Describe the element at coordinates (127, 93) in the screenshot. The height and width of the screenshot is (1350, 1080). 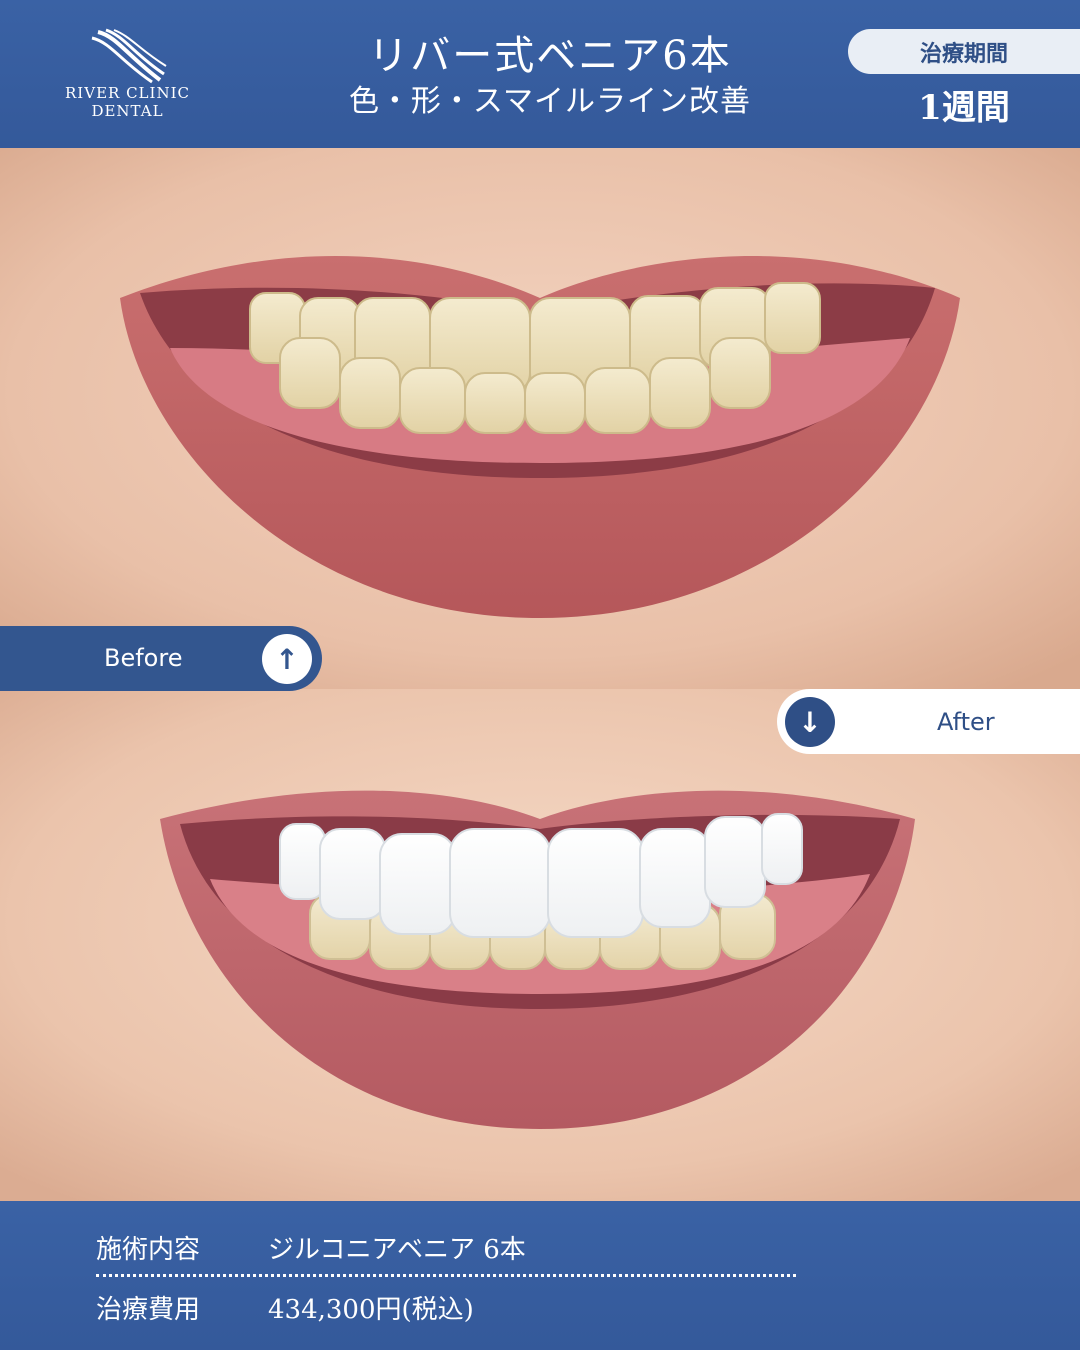
I see `logo-text-line1: RIVER CLINIC` at that location.